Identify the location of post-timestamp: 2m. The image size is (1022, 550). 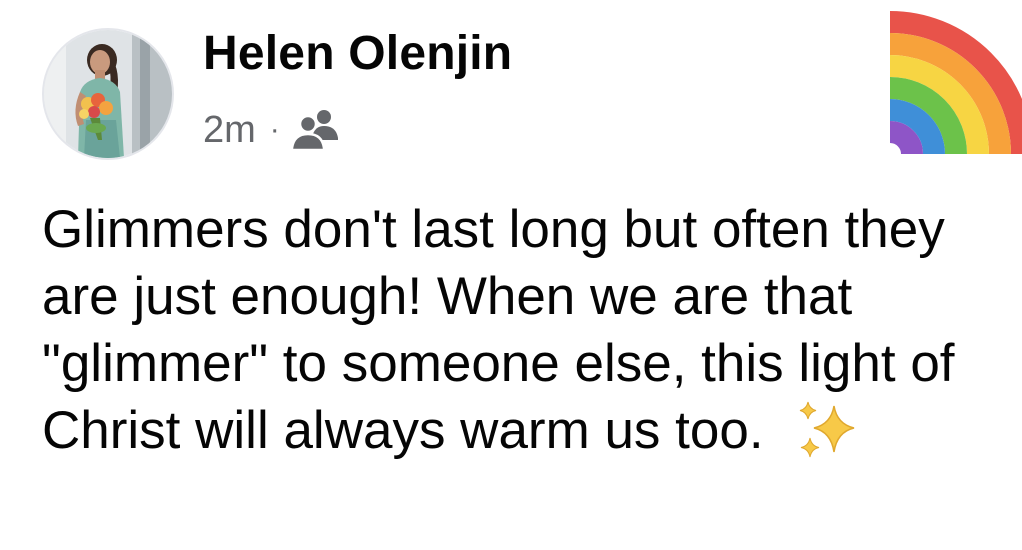
(229, 130).